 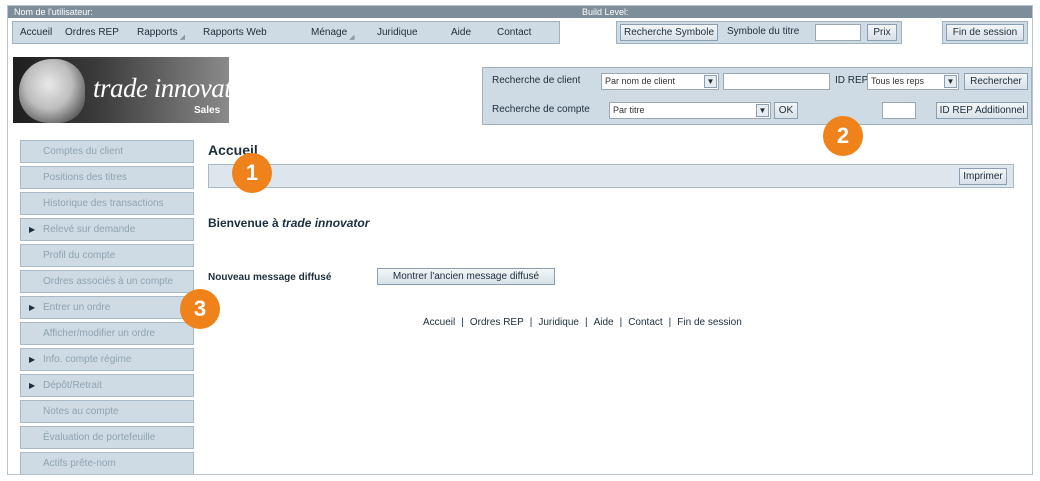 I want to click on logout-panel: Fin de session, so click(x=985, y=32).